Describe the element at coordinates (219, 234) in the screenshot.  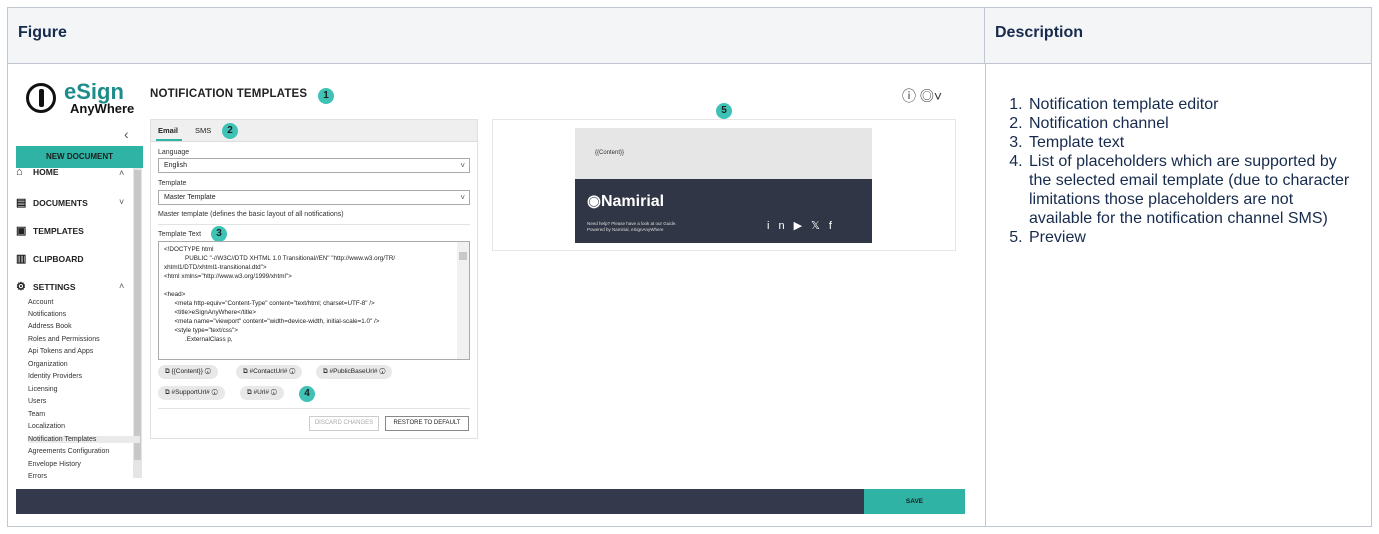
I see `callout-badge: 3` at that location.